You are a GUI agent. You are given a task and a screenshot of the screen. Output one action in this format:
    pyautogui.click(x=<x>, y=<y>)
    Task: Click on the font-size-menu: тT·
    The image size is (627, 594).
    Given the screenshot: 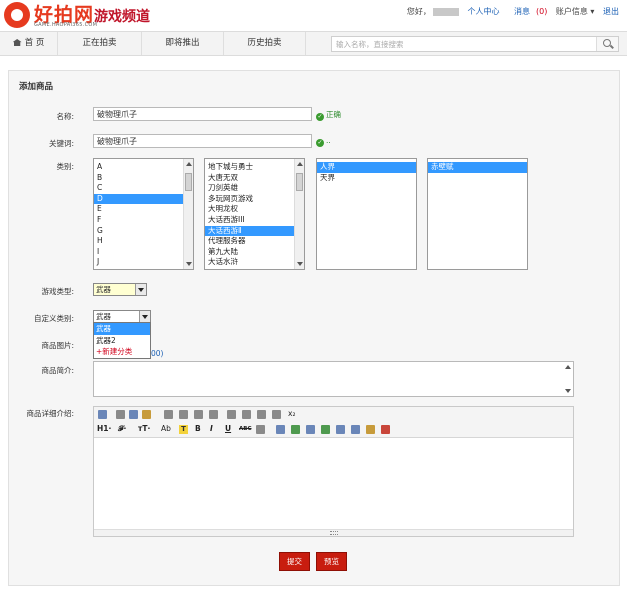 What is the action you would take?
    pyautogui.click(x=144, y=428)
    